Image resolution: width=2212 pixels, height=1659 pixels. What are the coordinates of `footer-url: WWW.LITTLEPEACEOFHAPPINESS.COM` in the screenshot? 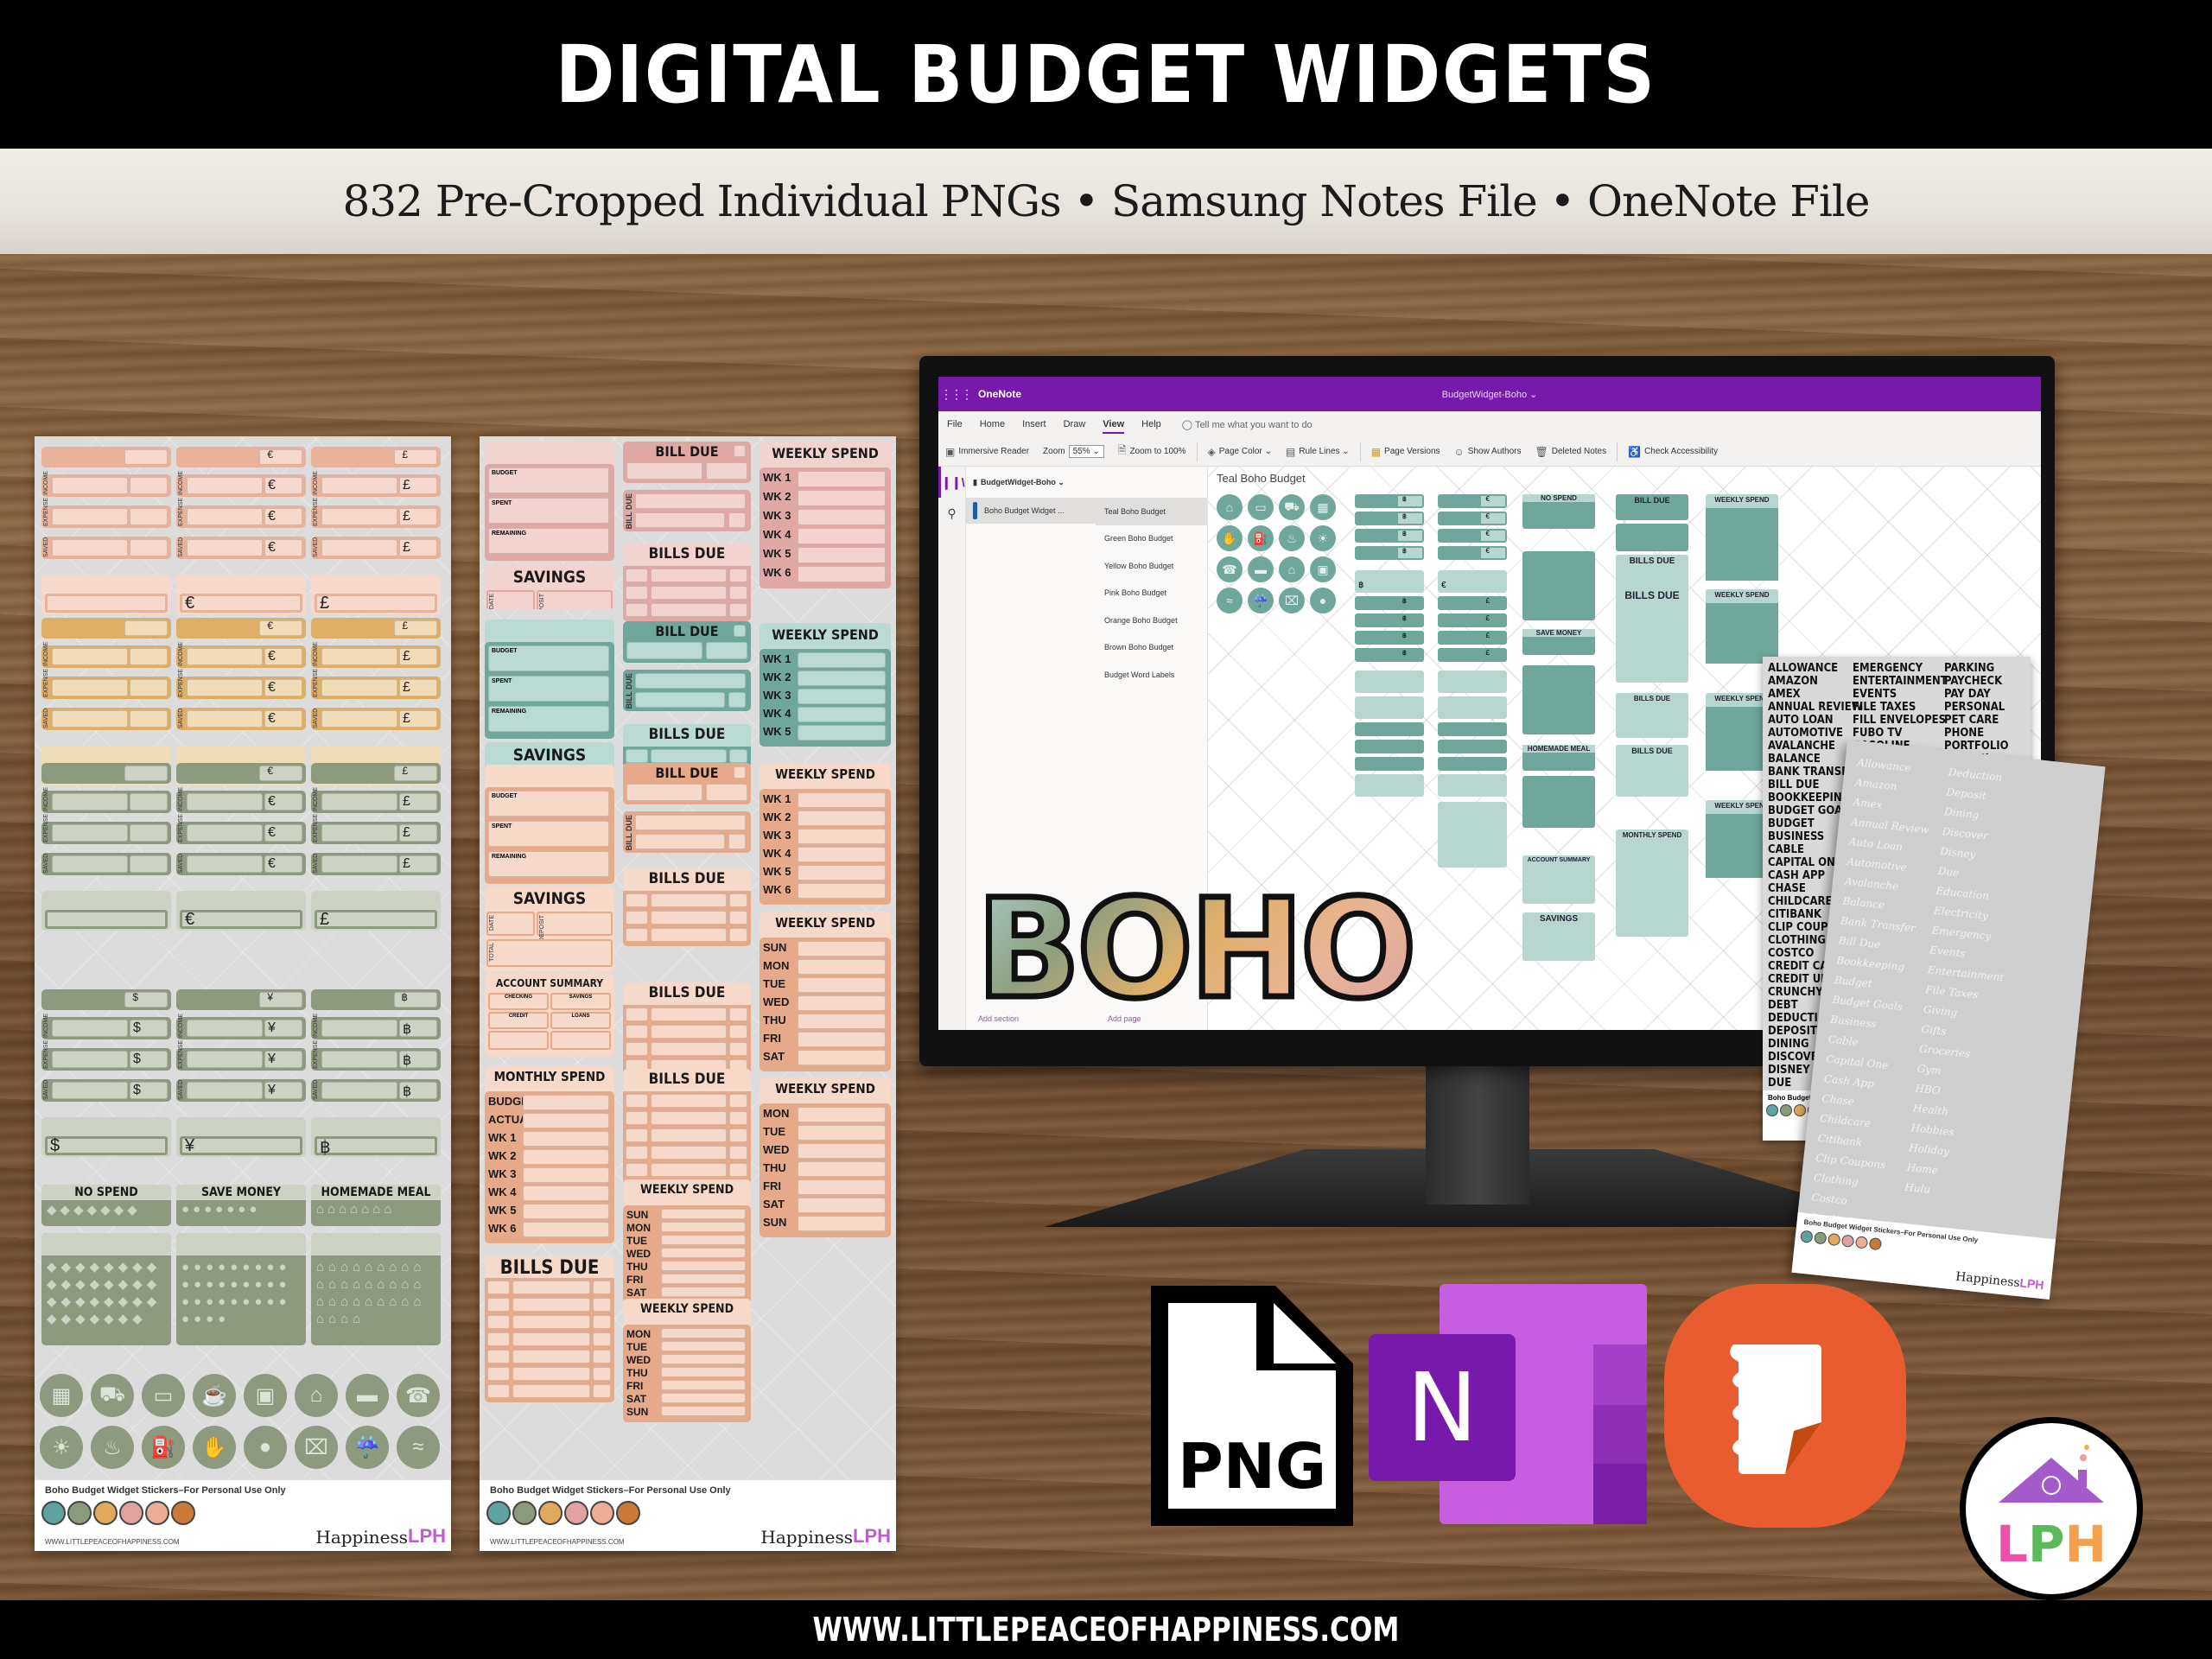 It's located at (1106, 1630).